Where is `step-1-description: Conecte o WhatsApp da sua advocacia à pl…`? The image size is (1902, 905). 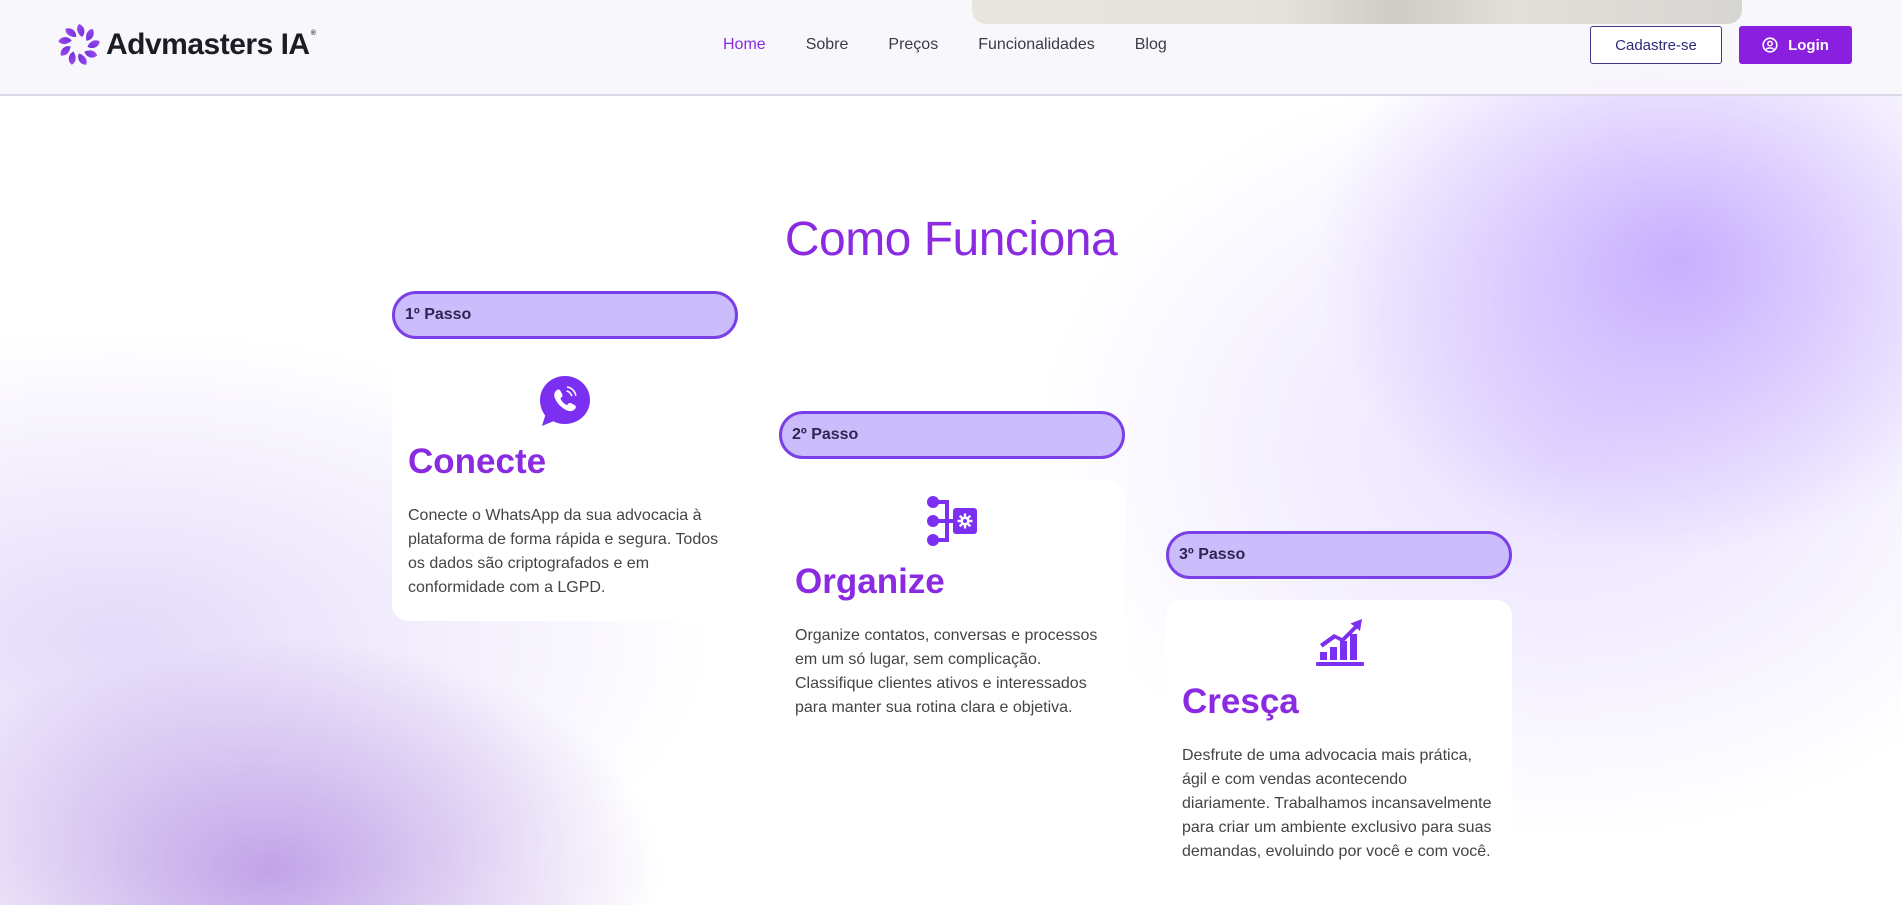
step-1-description: Conecte o WhatsApp da sua advocacia à pl… is located at coordinates (563, 551).